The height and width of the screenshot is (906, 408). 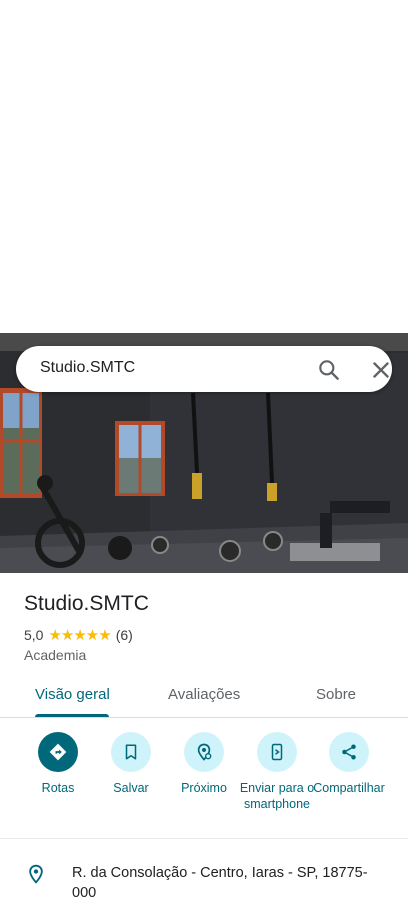 What do you see at coordinates (34, 635) in the screenshot?
I see `rating-value: 5,0` at bounding box center [34, 635].